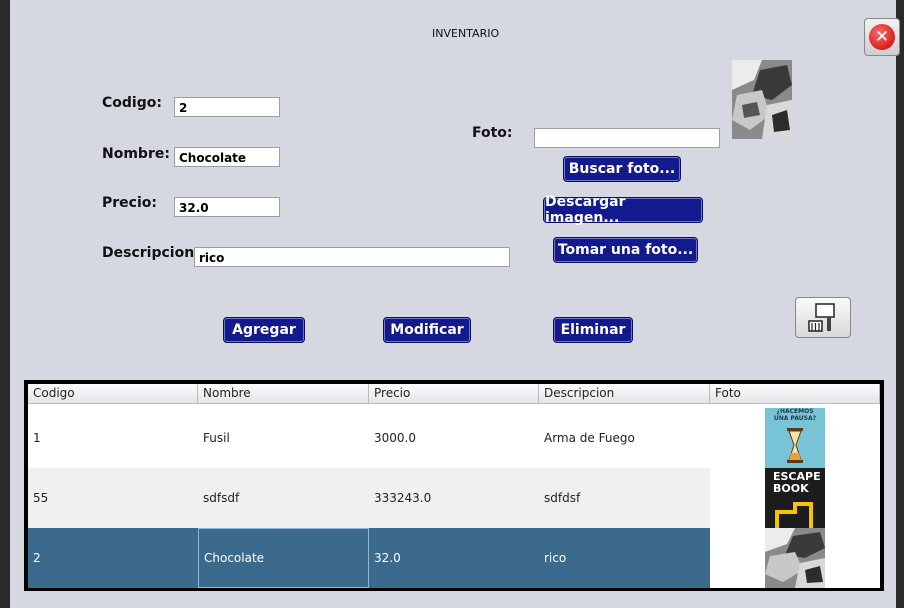 The height and width of the screenshot is (608, 904). I want to click on cell-nombre: Fusil, so click(216, 438).